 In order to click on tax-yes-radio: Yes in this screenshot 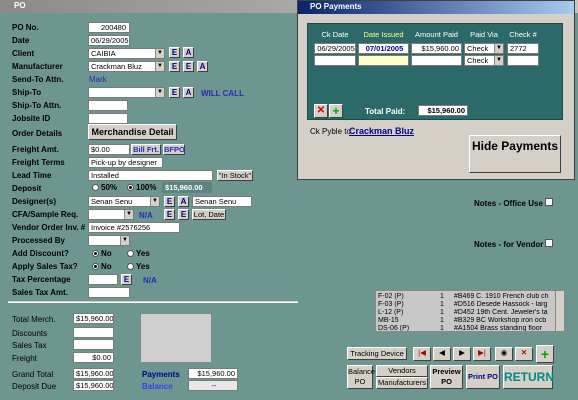, I will do `click(138, 266)`.